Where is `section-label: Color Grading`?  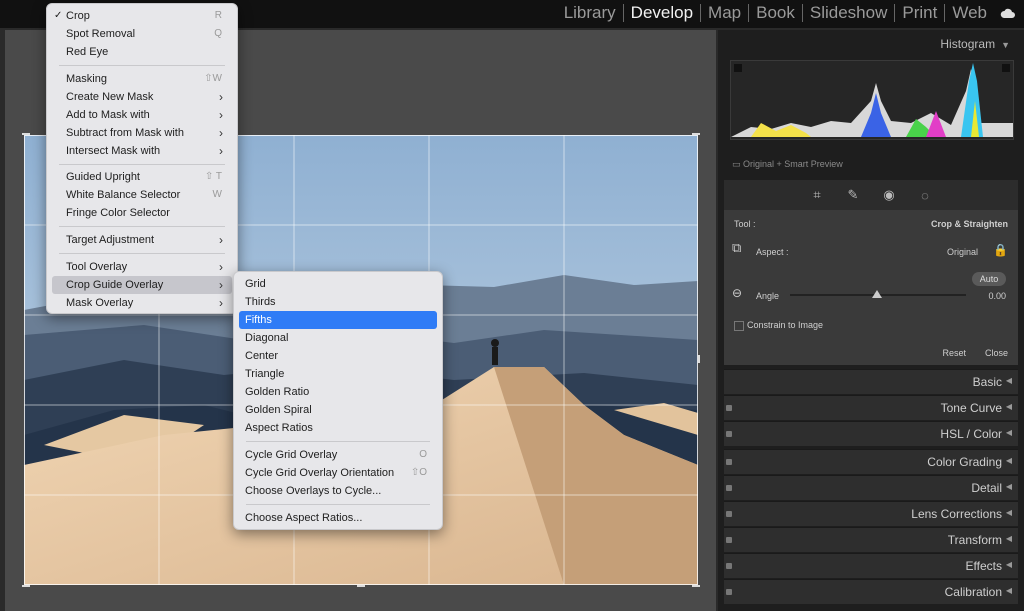
section-label: Color Grading is located at coordinates (964, 462).